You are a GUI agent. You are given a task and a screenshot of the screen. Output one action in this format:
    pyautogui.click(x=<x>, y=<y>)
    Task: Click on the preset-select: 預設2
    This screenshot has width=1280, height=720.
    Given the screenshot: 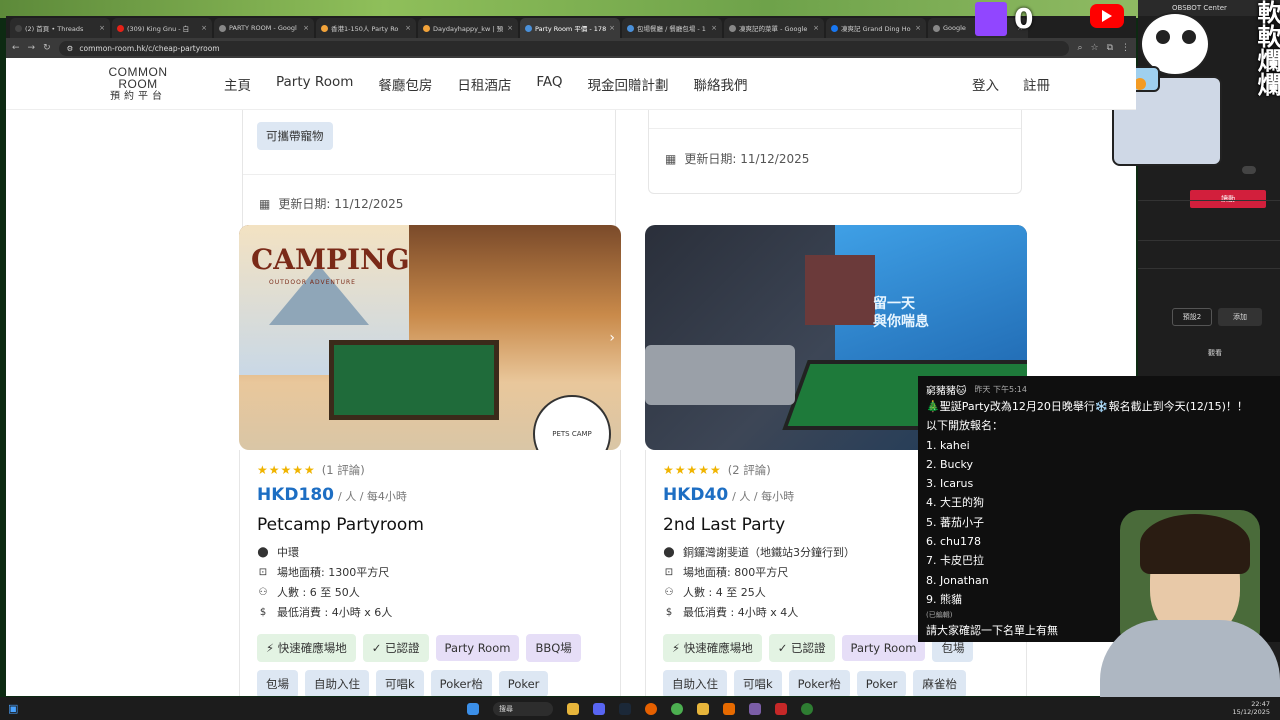 What is the action you would take?
    pyautogui.click(x=1192, y=317)
    